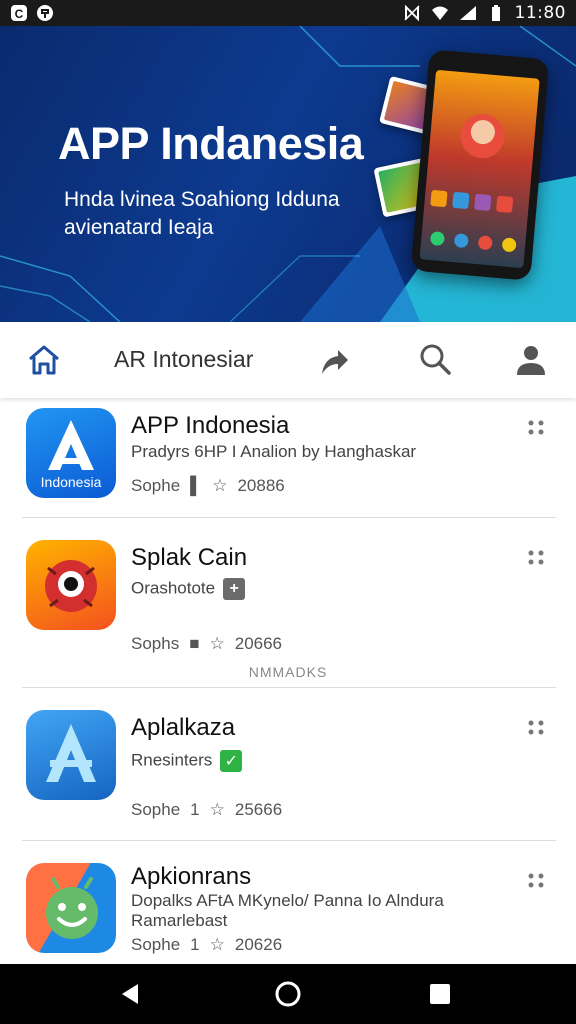 The width and height of the screenshot is (576, 1024). I want to click on app-icon-aplalkaza, so click(71, 755).